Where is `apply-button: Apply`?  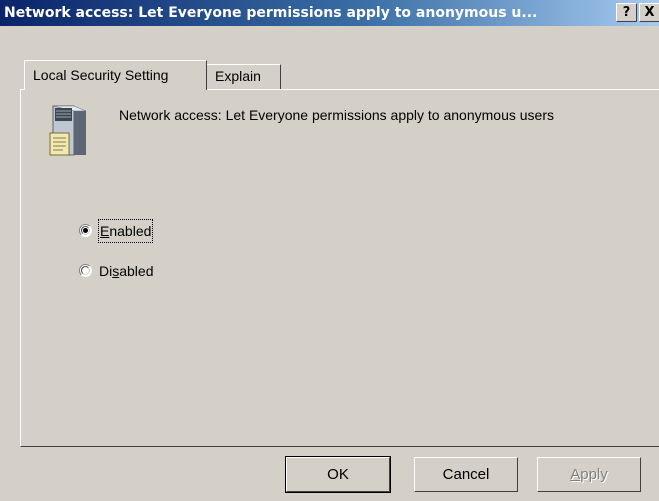
apply-button: Apply is located at coordinates (589, 474).